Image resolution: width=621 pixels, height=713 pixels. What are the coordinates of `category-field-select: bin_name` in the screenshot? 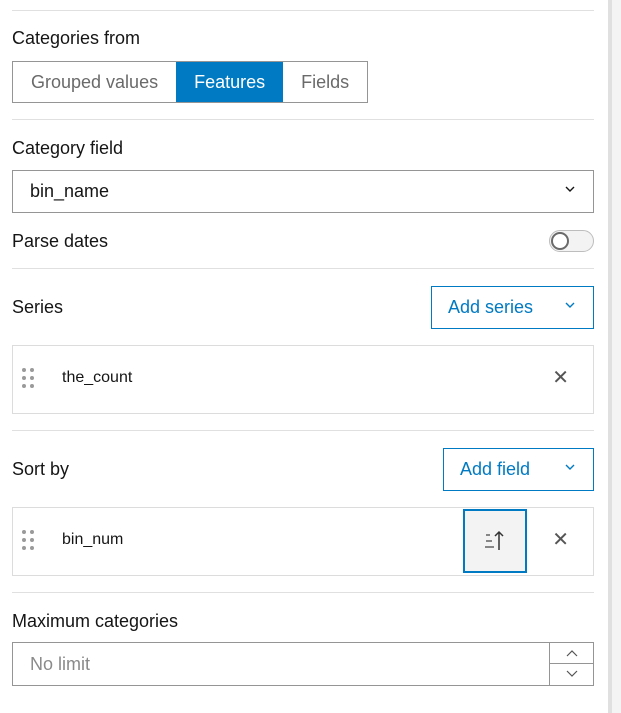 It's located at (303, 191).